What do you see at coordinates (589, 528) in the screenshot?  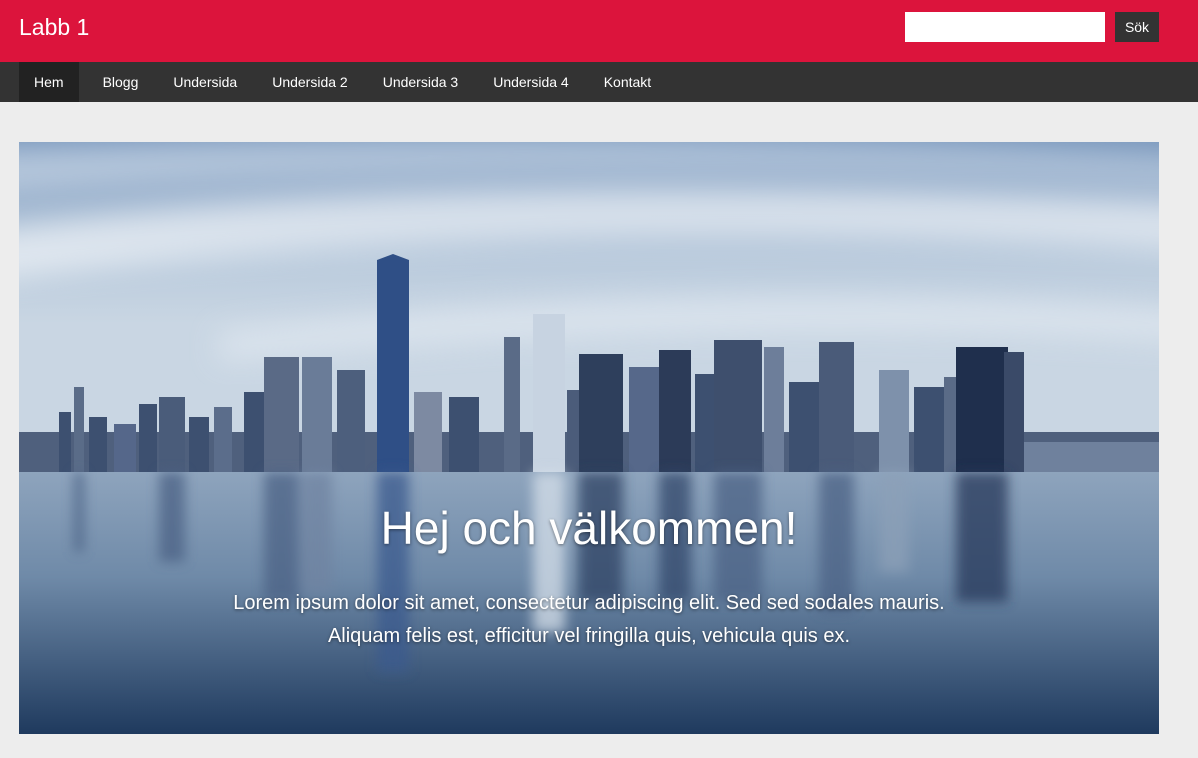 I see `hero-title: Hej och välkommen!` at bounding box center [589, 528].